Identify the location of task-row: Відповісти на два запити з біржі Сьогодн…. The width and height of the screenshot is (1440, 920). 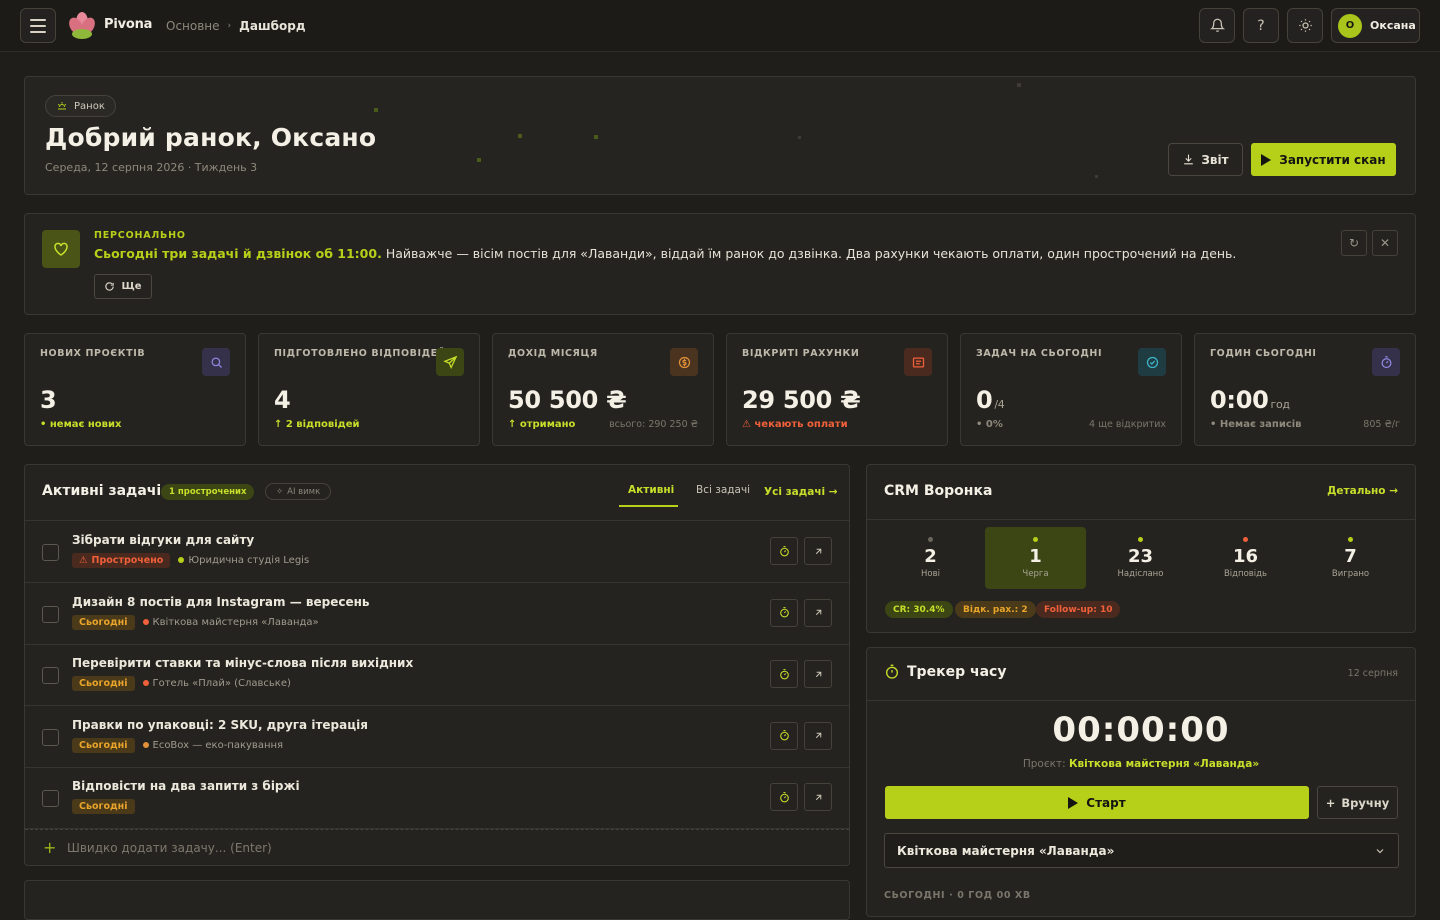
(437, 798).